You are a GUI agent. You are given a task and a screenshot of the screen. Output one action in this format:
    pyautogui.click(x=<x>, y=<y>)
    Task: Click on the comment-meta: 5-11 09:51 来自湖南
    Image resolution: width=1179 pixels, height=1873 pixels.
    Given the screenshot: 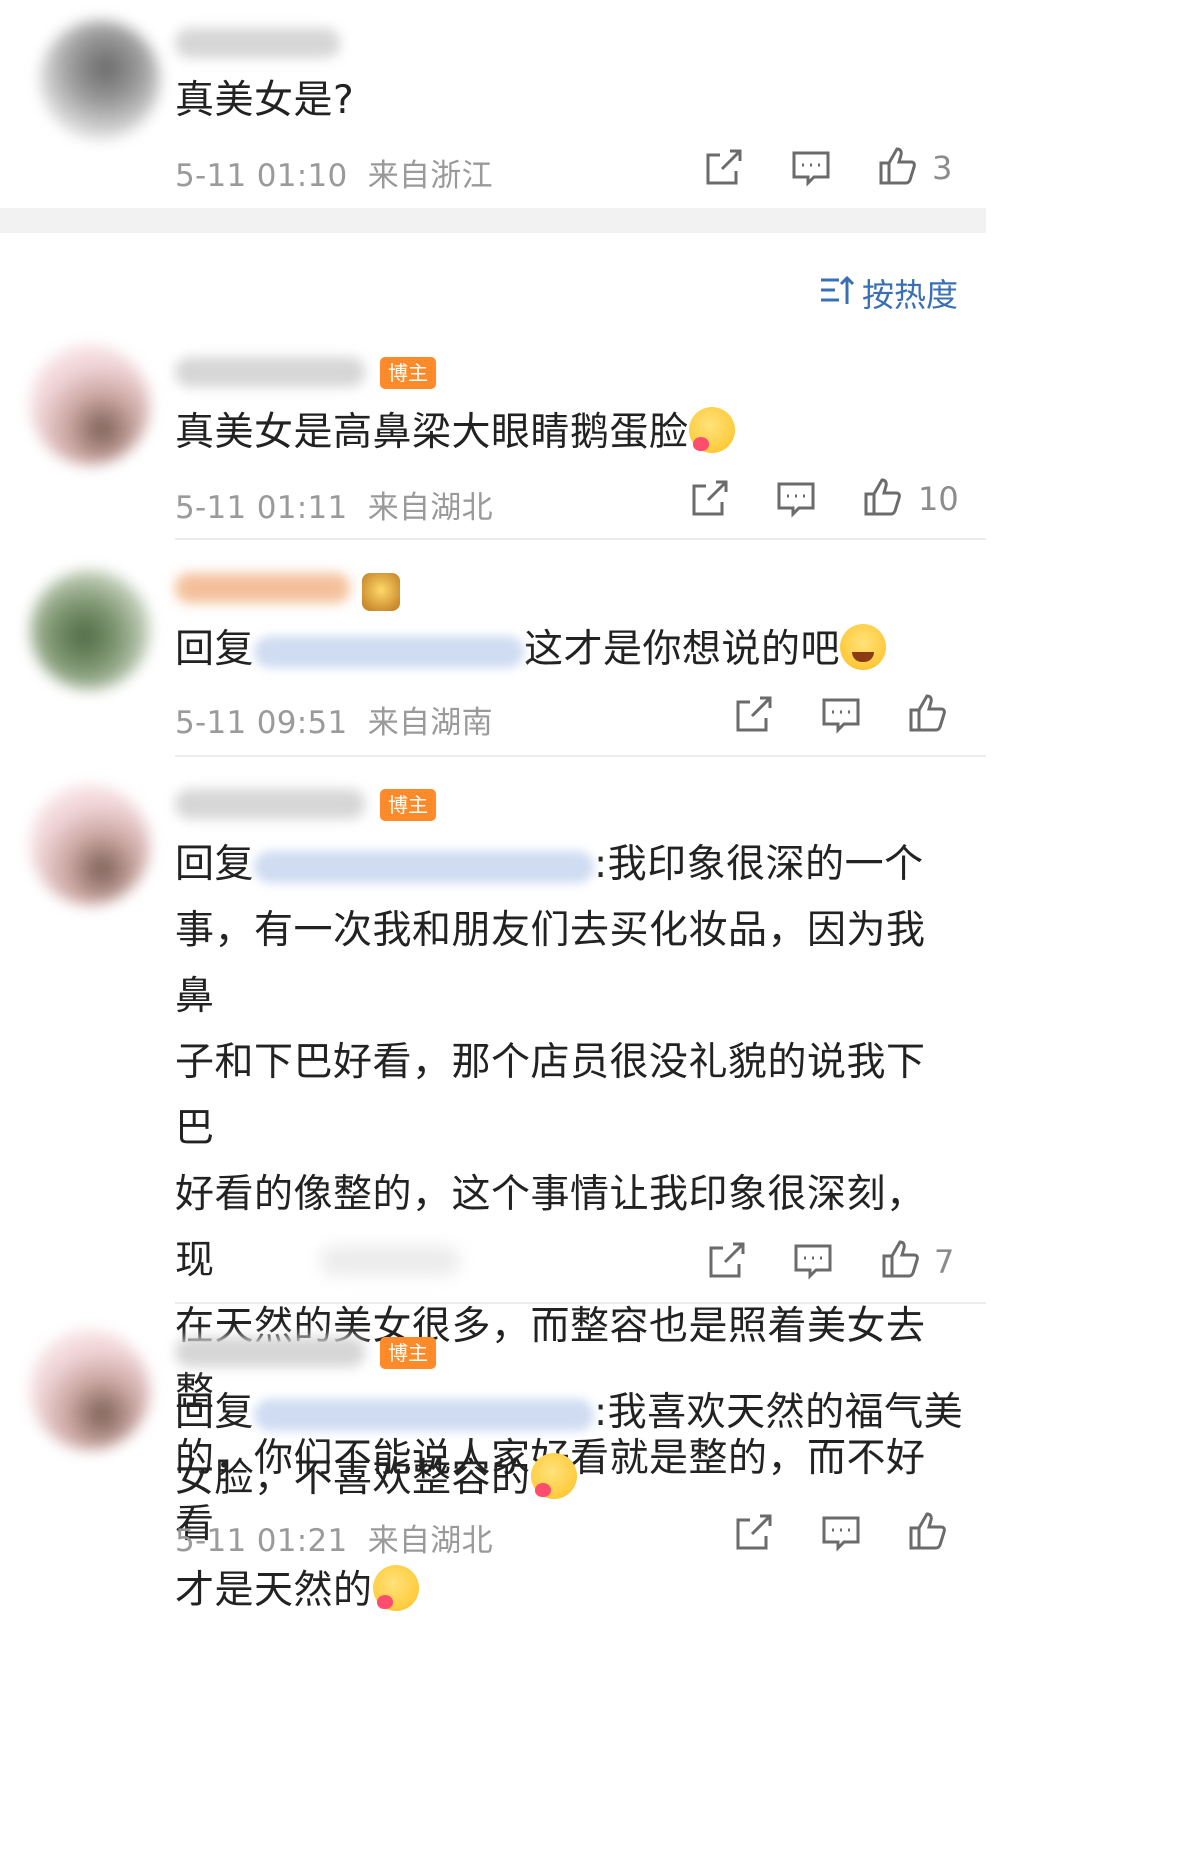 What is the action you would take?
    pyautogui.click(x=334, y=719)
    